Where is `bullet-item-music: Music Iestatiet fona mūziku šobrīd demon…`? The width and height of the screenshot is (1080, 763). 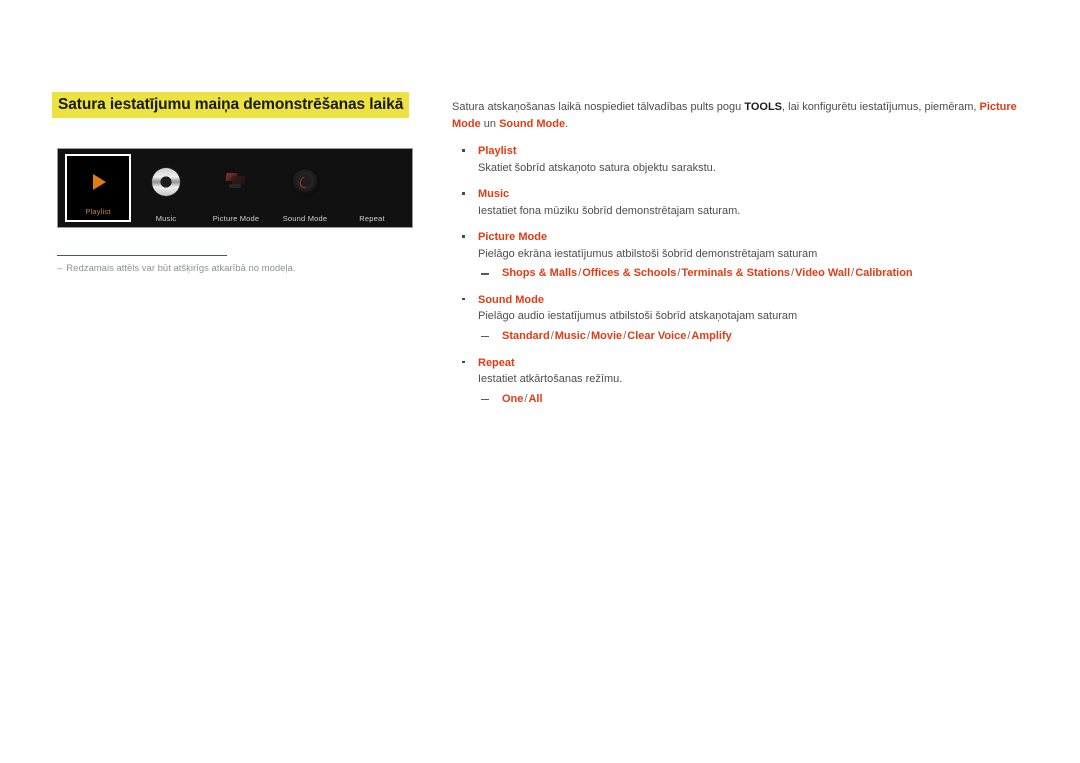 bullet-item-music: Music Iestatiet fona mūziku šobrīd demon… is located at coordinates (742, 203).